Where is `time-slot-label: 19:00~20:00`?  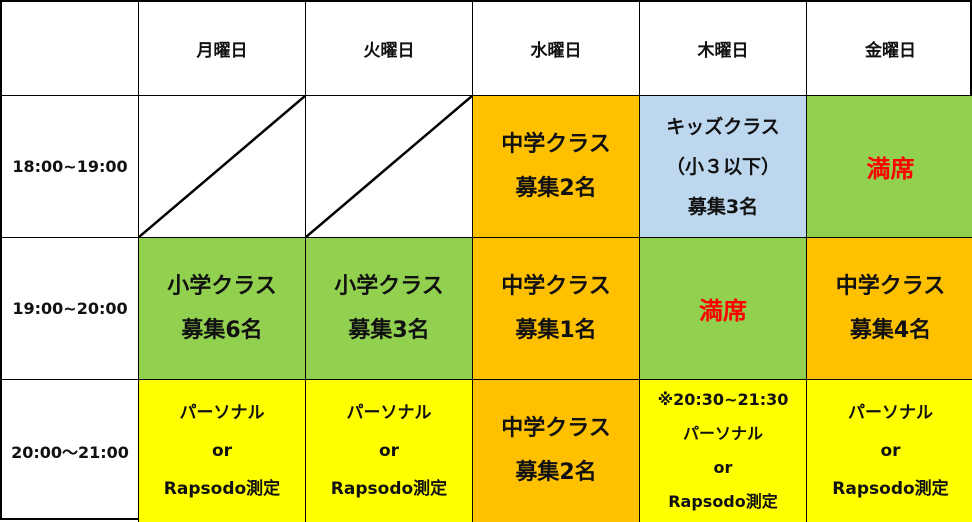 time-slot-label: 19:00~20:00 is located at coordinates (70, 309).